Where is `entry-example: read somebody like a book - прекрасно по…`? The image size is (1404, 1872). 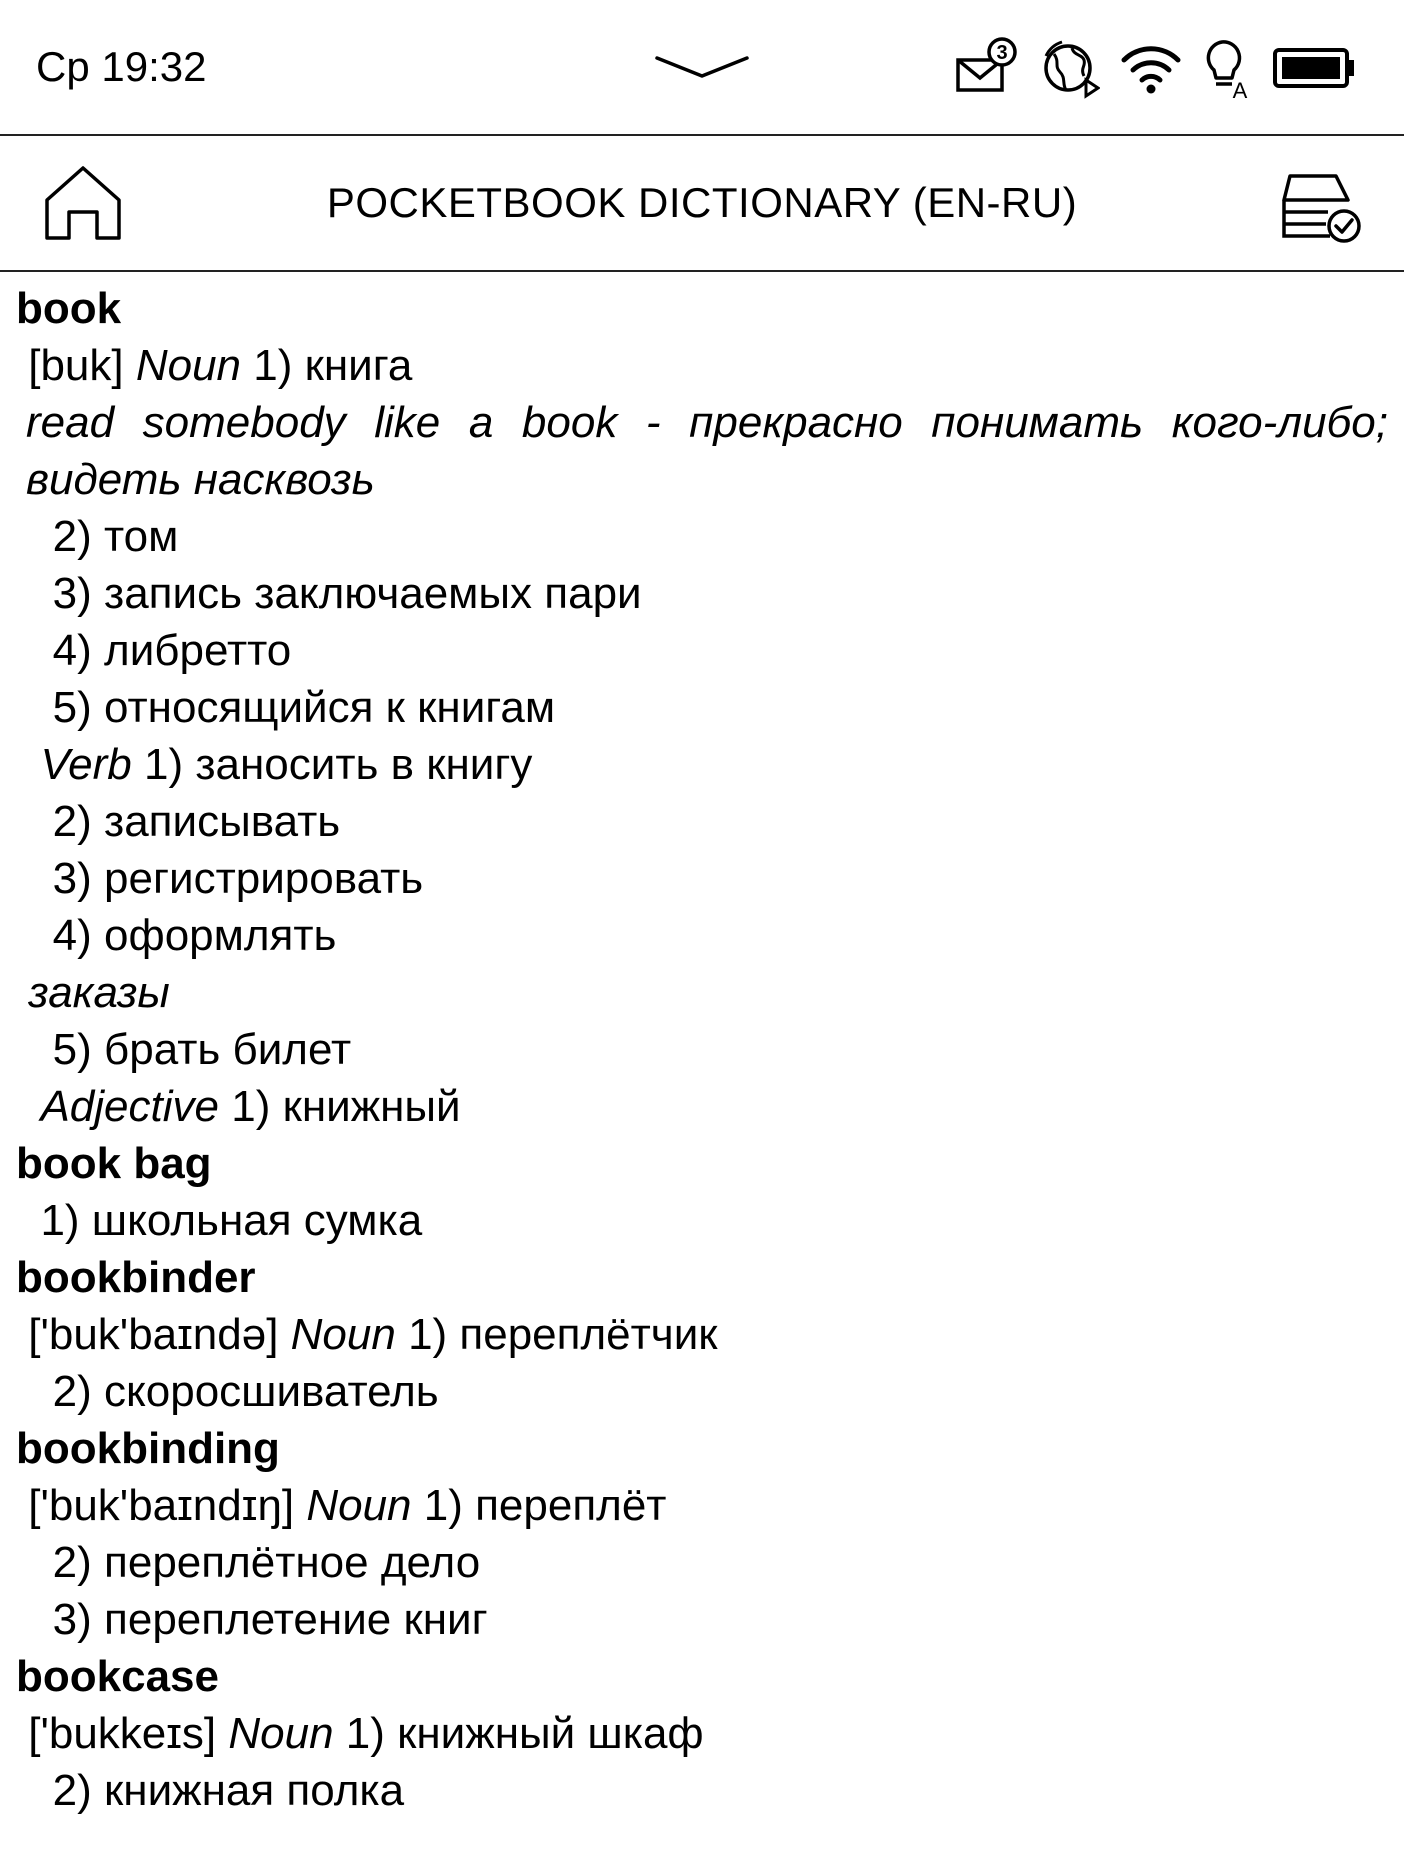 entry-example: read somebody like a book - прекрасно по… is located at coordinates (707, 451).